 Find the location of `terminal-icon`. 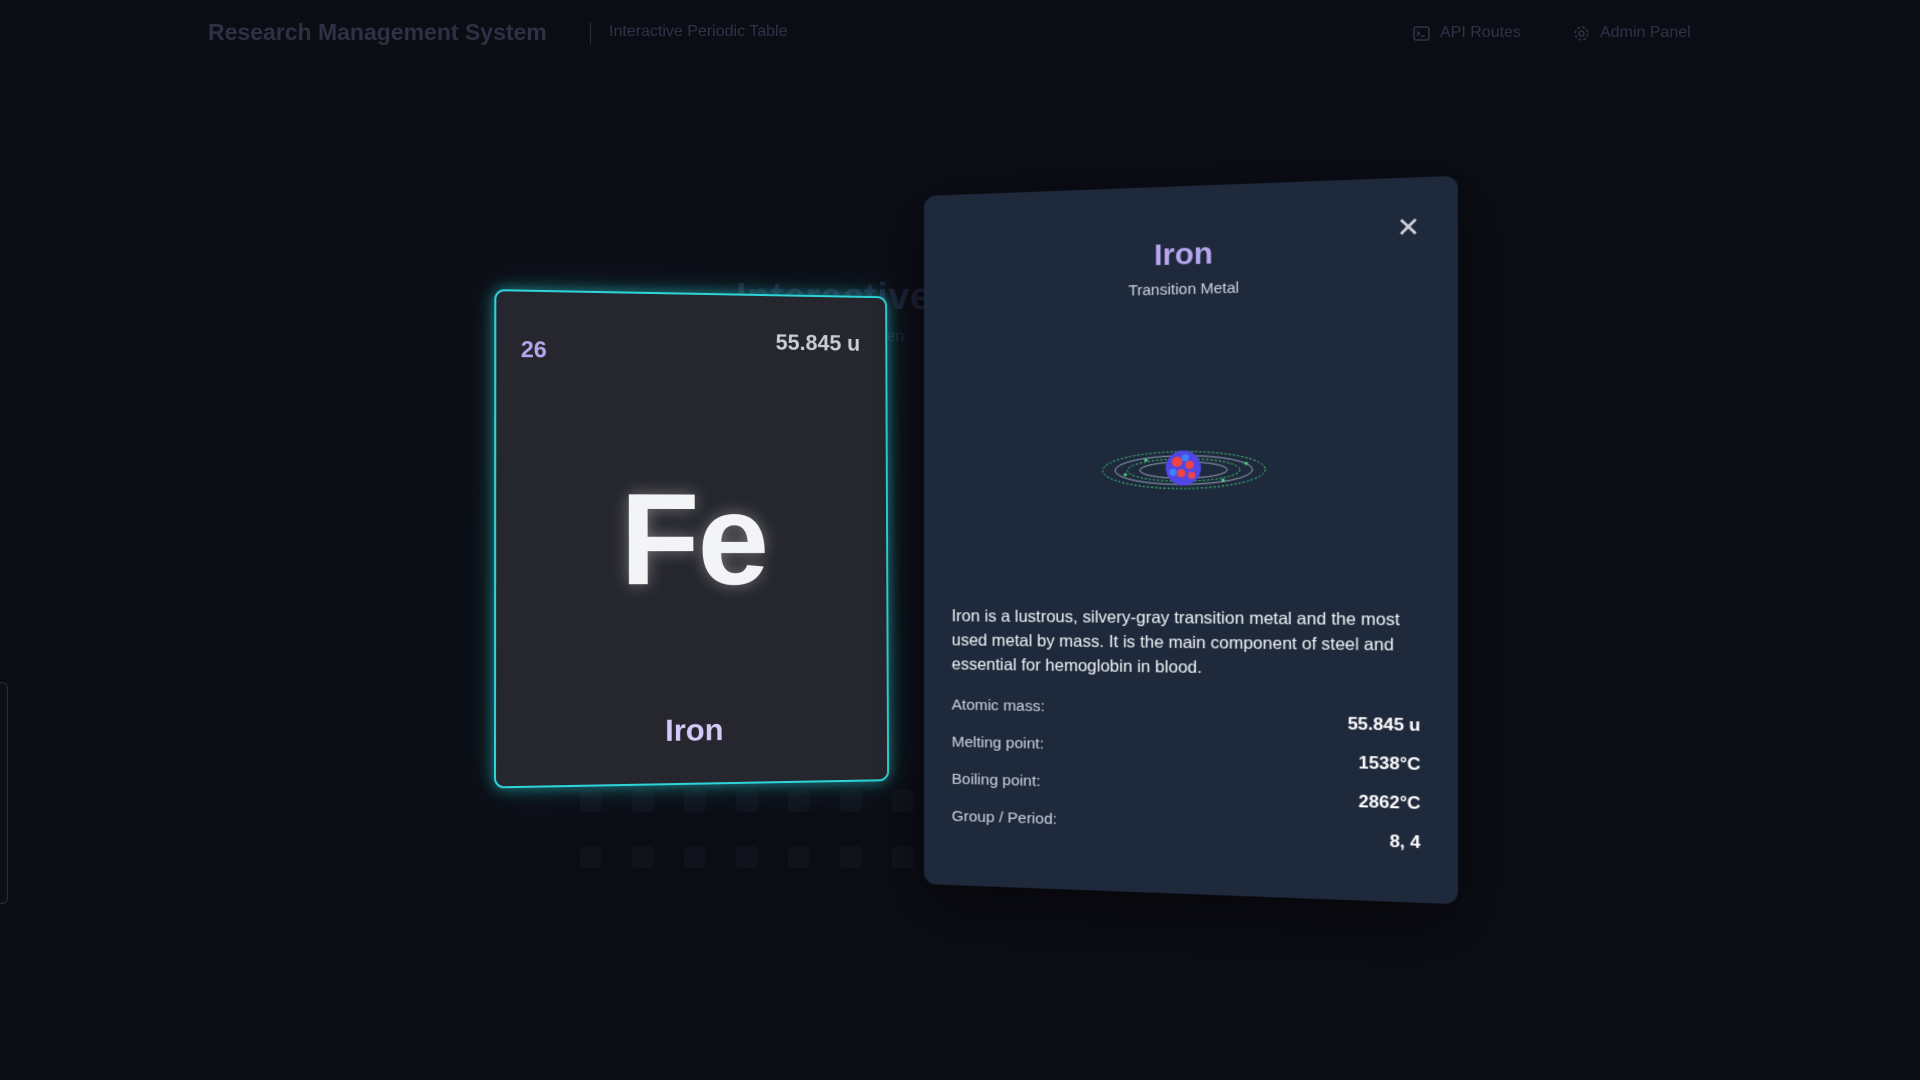

terminal-icon is located at coordinates (1421, 33).